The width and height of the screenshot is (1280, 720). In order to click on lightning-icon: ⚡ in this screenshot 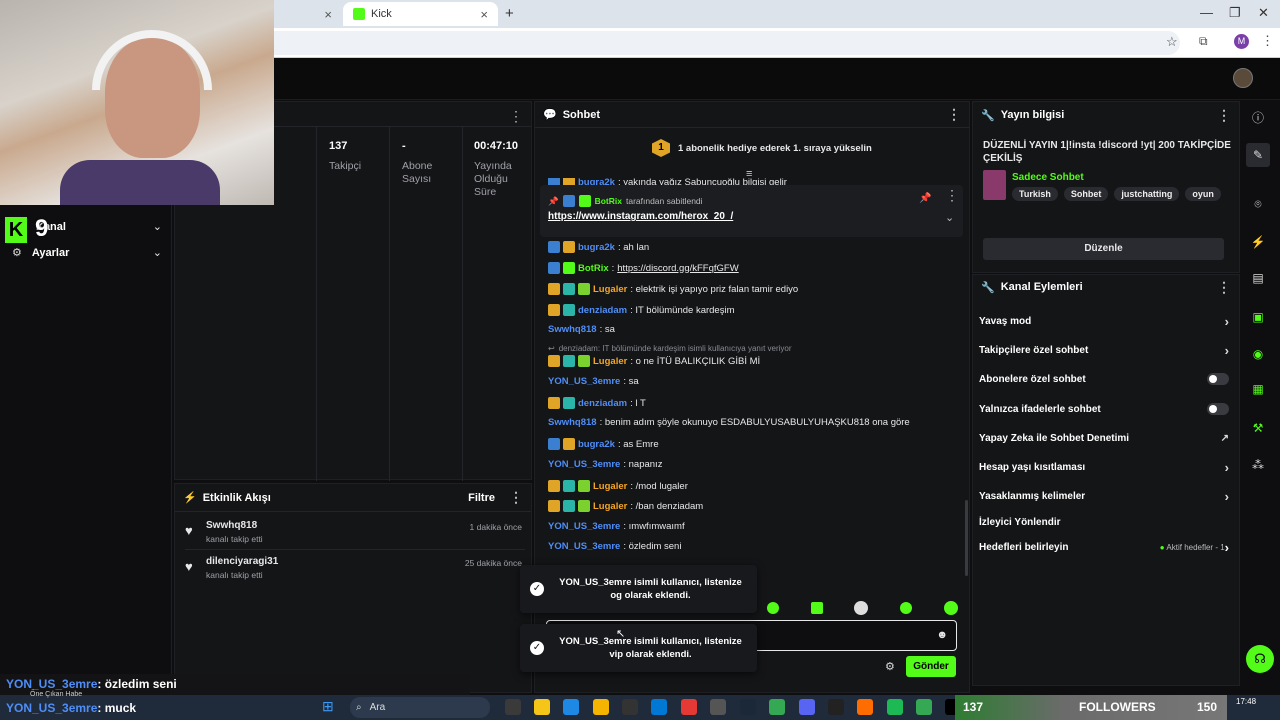, I will do `click(1258, 242)`.